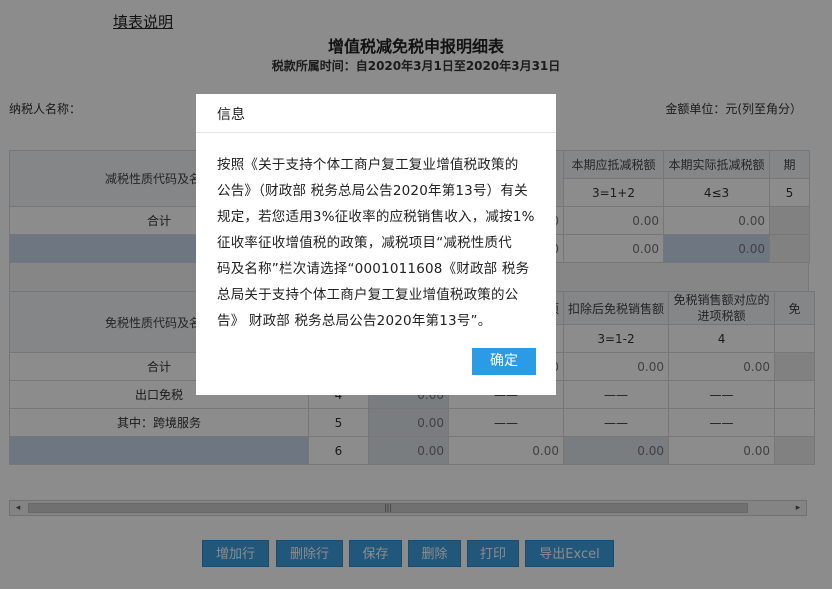 This screenshot has width=832, height=589. I want to click on dialog-message-line: 公告》（财政部 税务总局公告2020年第13号）有关, so click(372, 191).